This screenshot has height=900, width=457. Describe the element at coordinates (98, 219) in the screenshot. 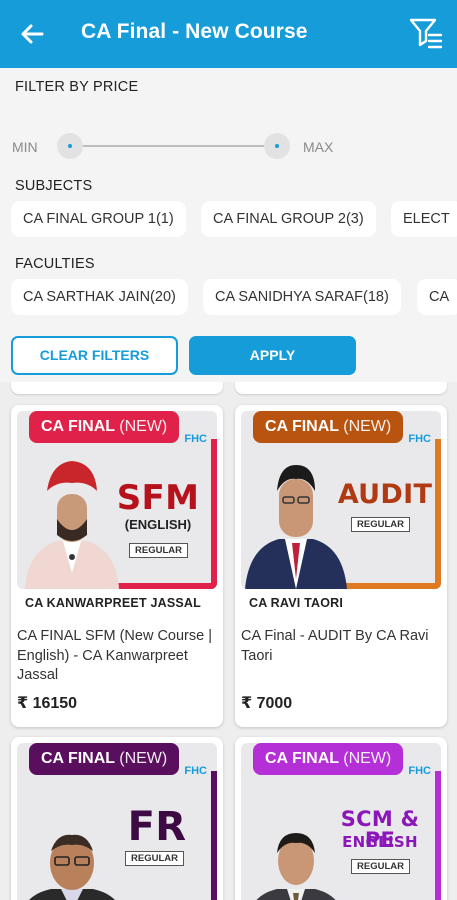

I see `subject-chip: CA FINAL GROUP 1(1)` at that location.